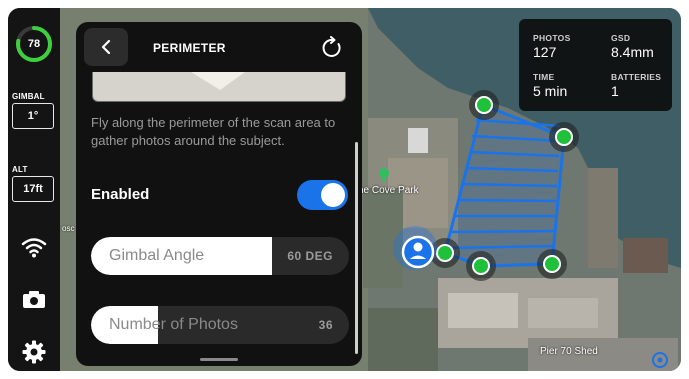 This screenshot has width=689, height=379. Describe the element at coordinates (310, 256) in the screenshot. I see `gimbal-angle-value: 60 DEG` at that location.